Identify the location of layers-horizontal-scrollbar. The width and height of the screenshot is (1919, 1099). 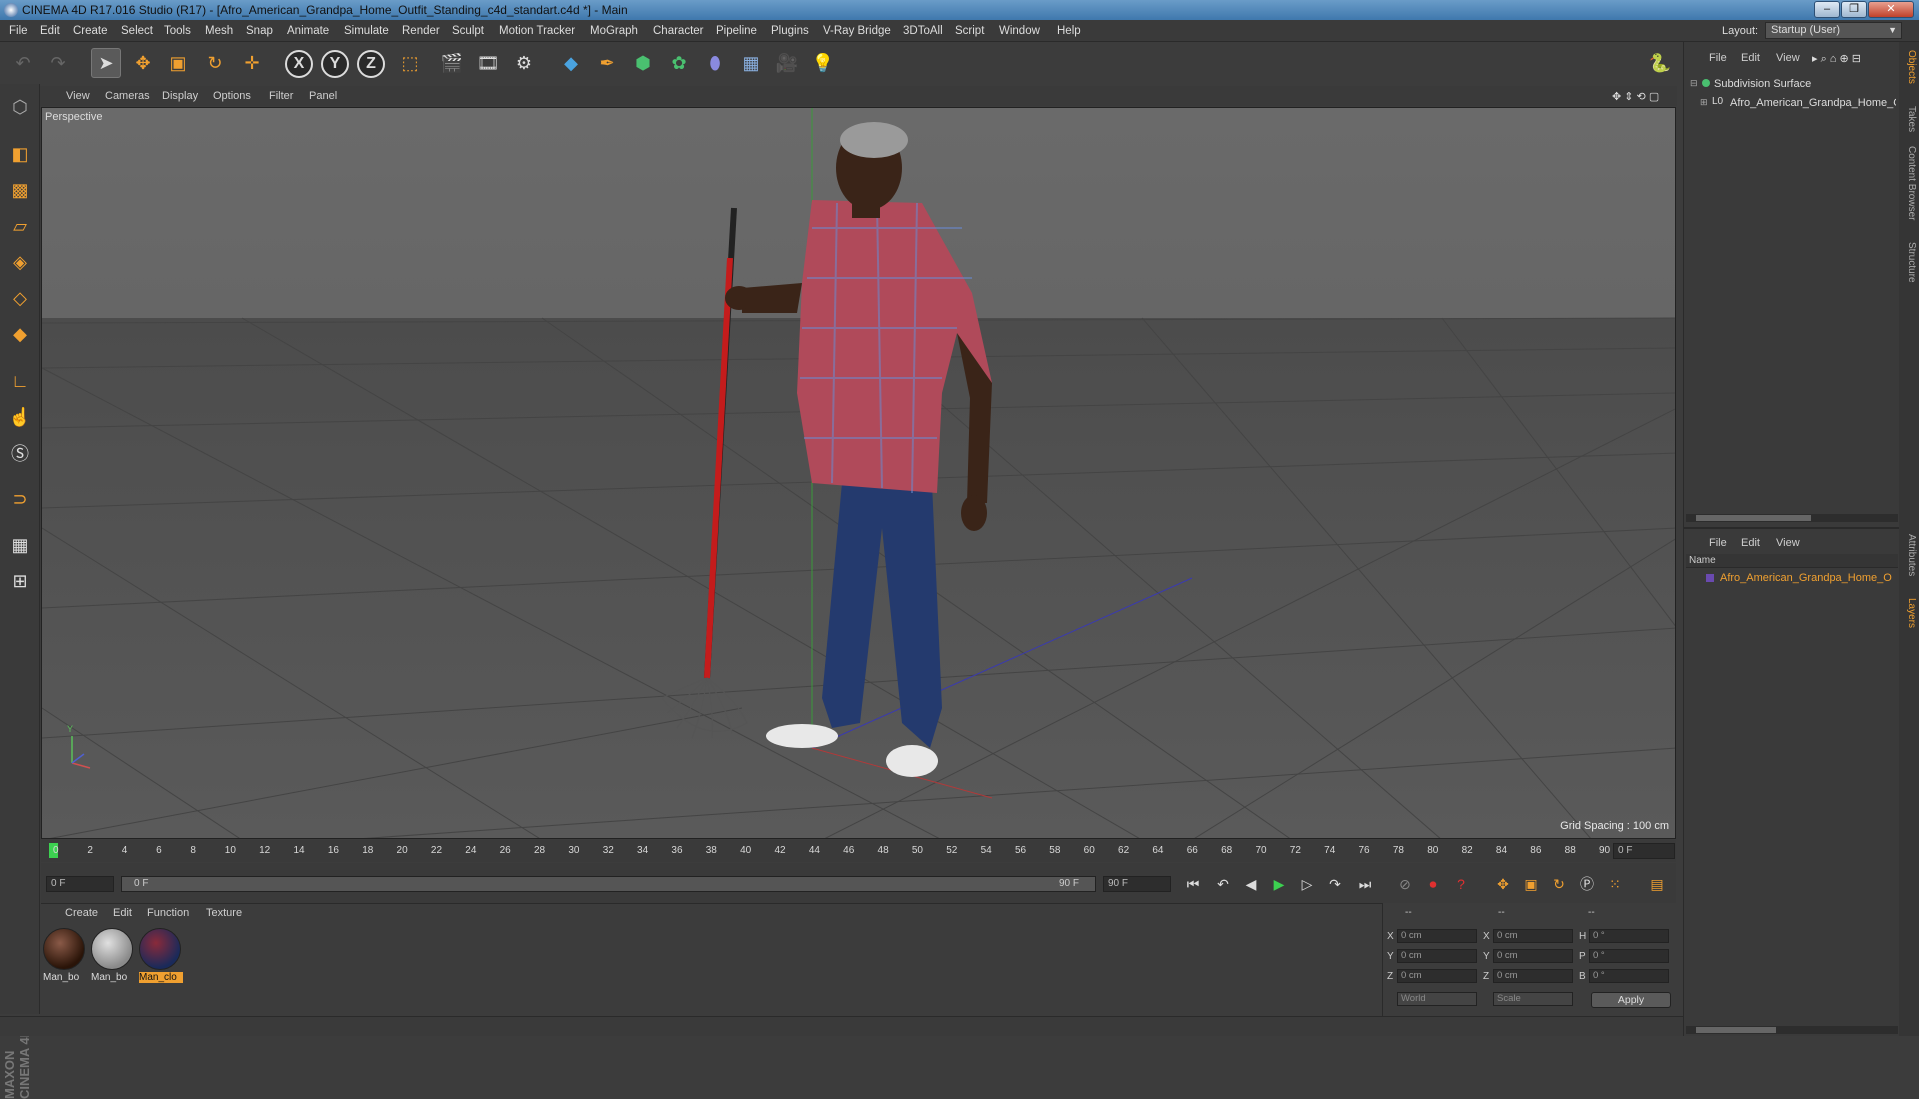
(1792, 1030).